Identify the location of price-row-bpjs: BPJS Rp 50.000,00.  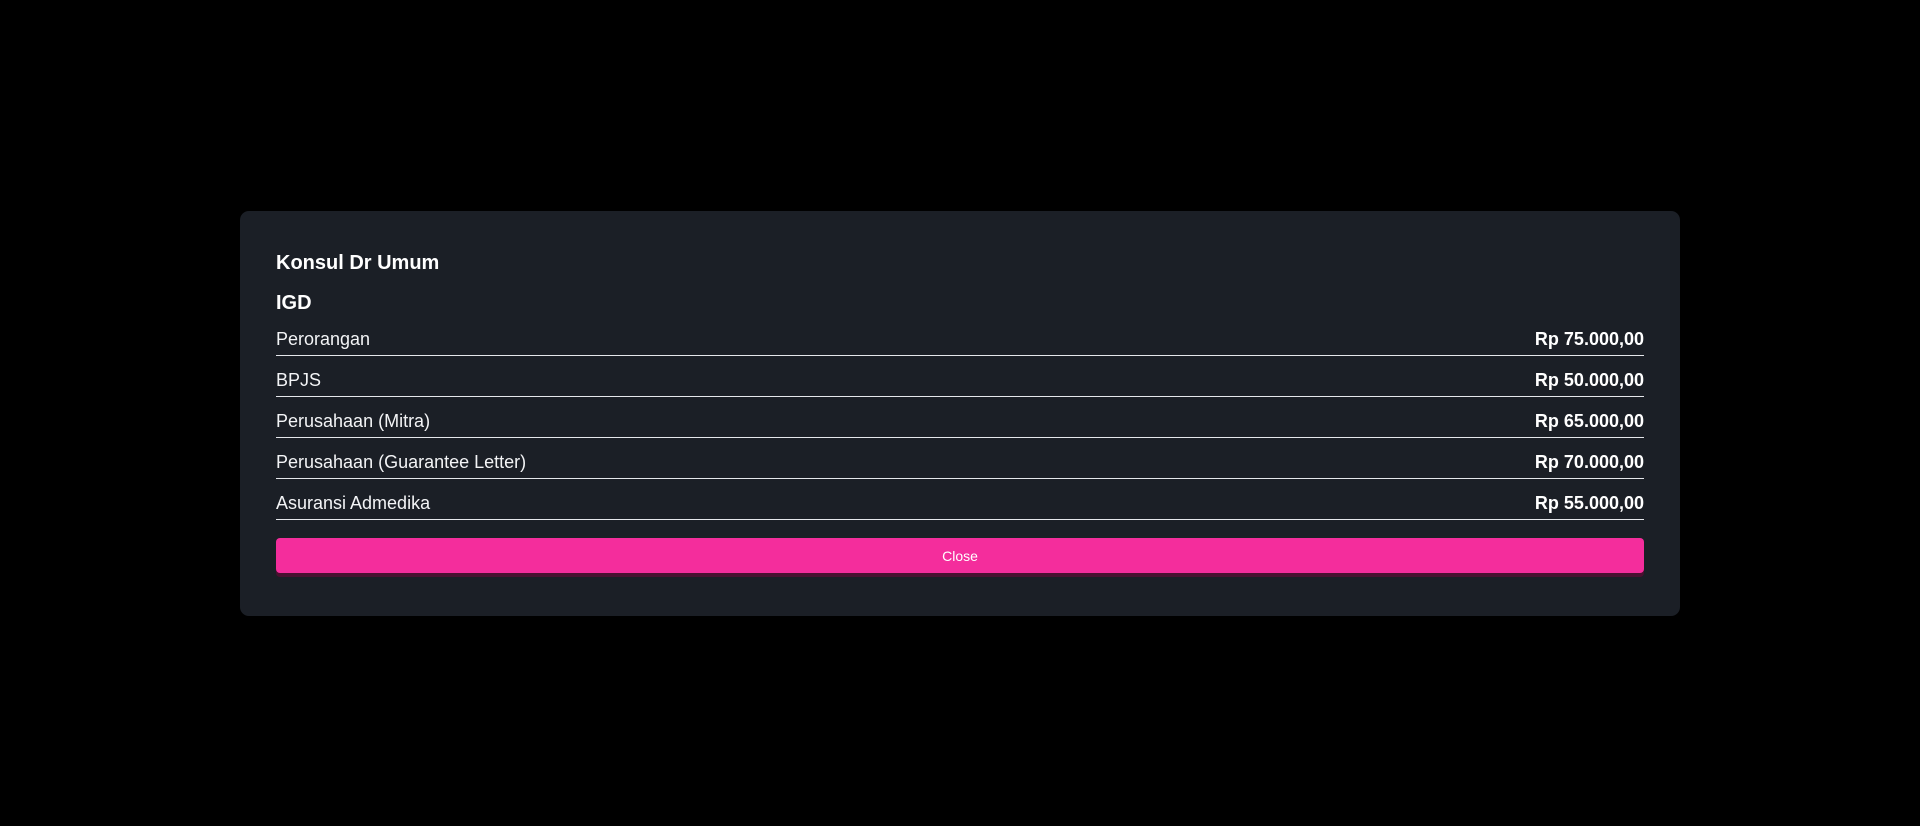
(960, 376).